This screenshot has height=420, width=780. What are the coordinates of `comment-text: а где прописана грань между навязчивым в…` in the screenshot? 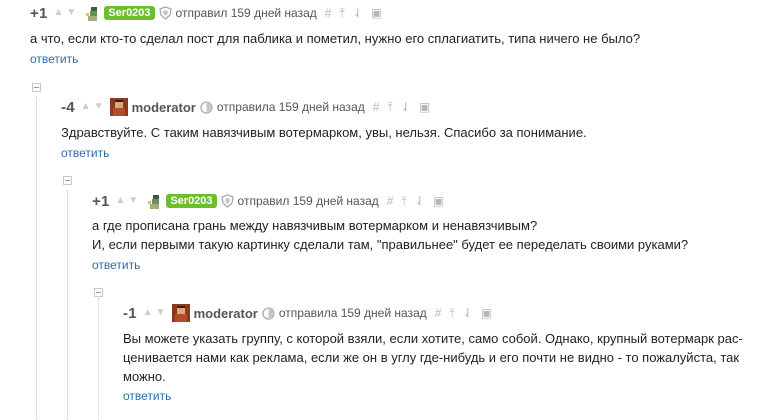 It's located at (390, 235).